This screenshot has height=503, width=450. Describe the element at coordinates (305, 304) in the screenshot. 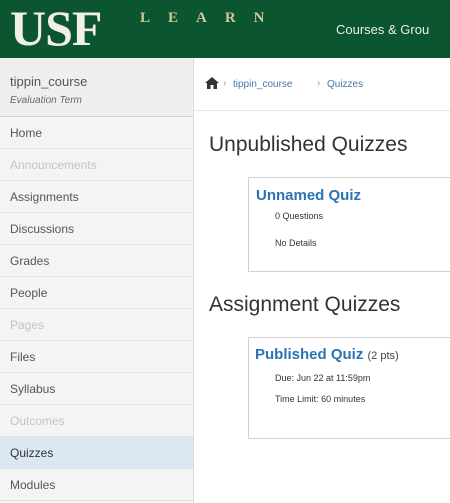

I see `assignment-quizzes-heading: Assignment Quizzes` at that location.